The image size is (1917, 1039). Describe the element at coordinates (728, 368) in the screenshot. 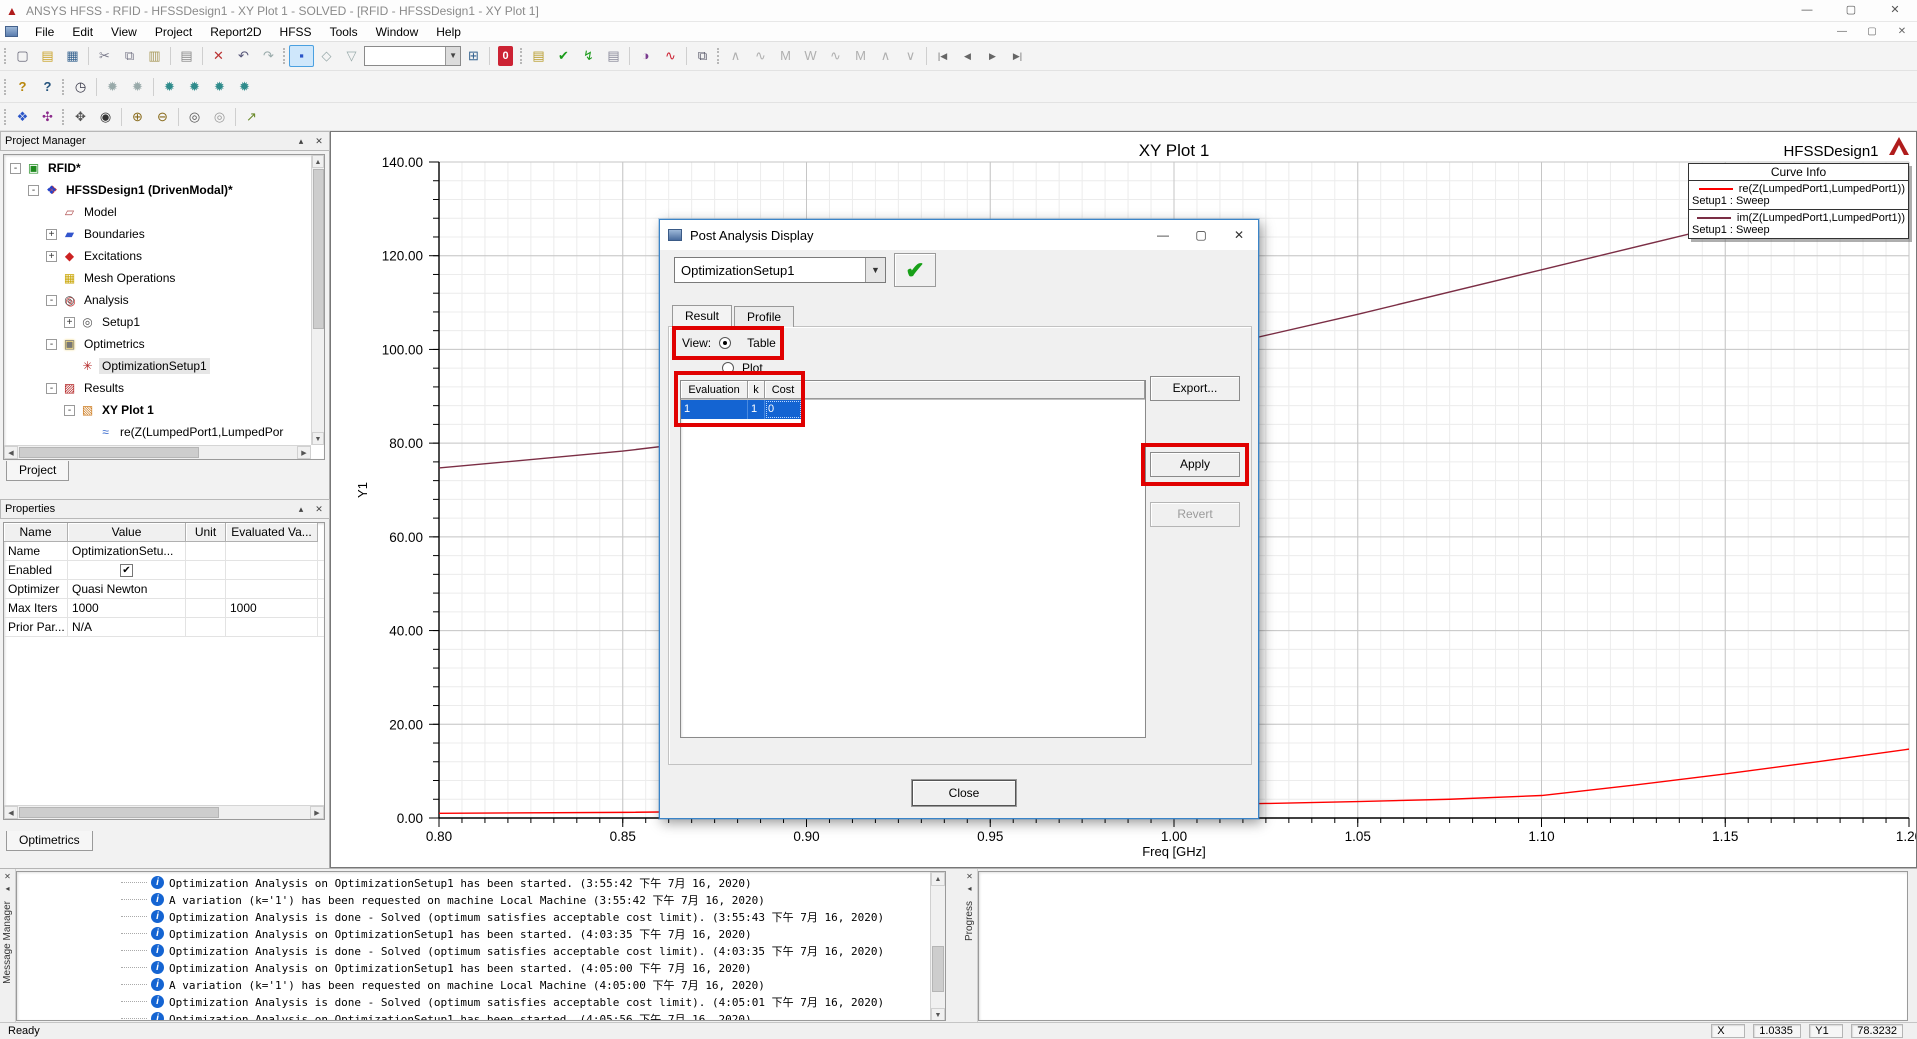

I see `radio-plot` at that location.